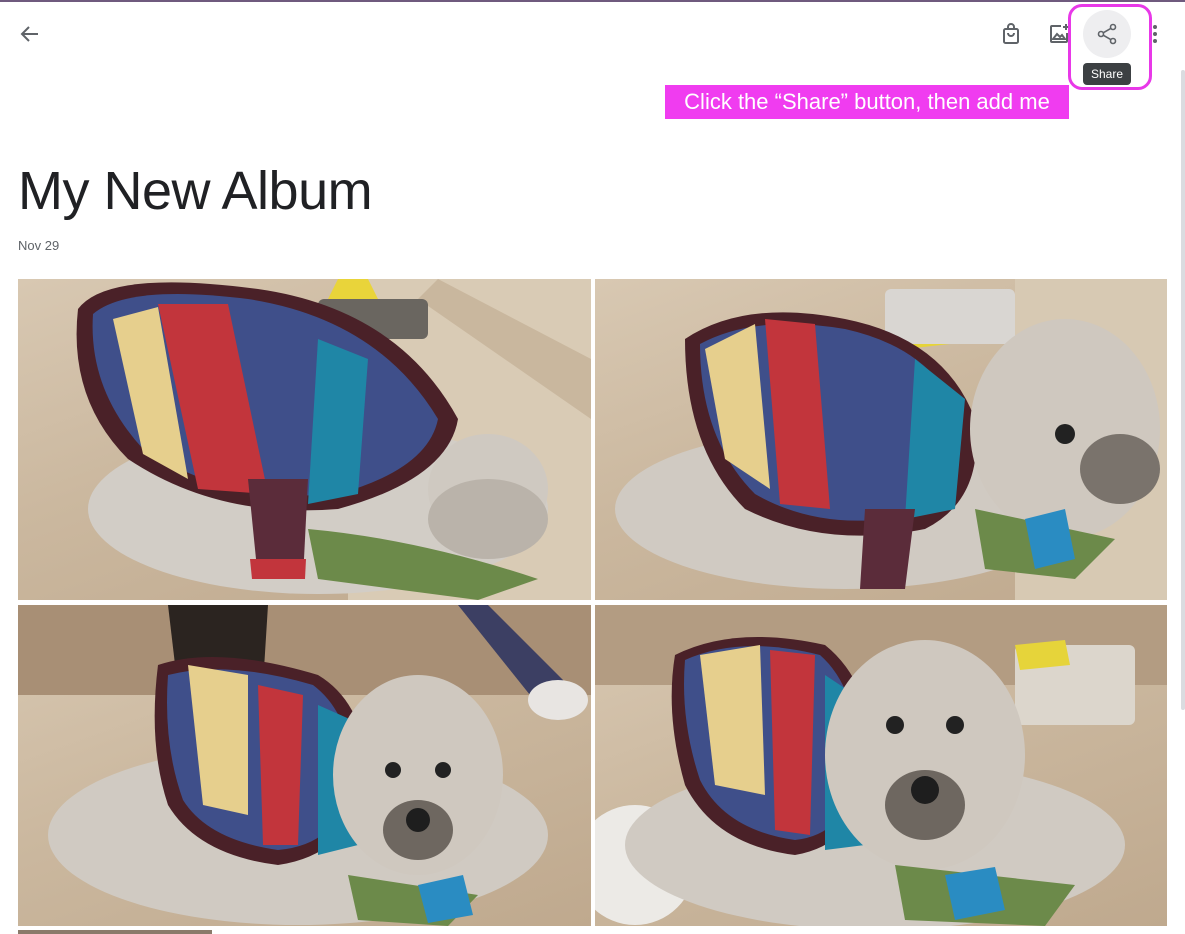 The height and width of the screenshot is (934, 1185). I want to click on order-photos-button, so click(1011, 34).